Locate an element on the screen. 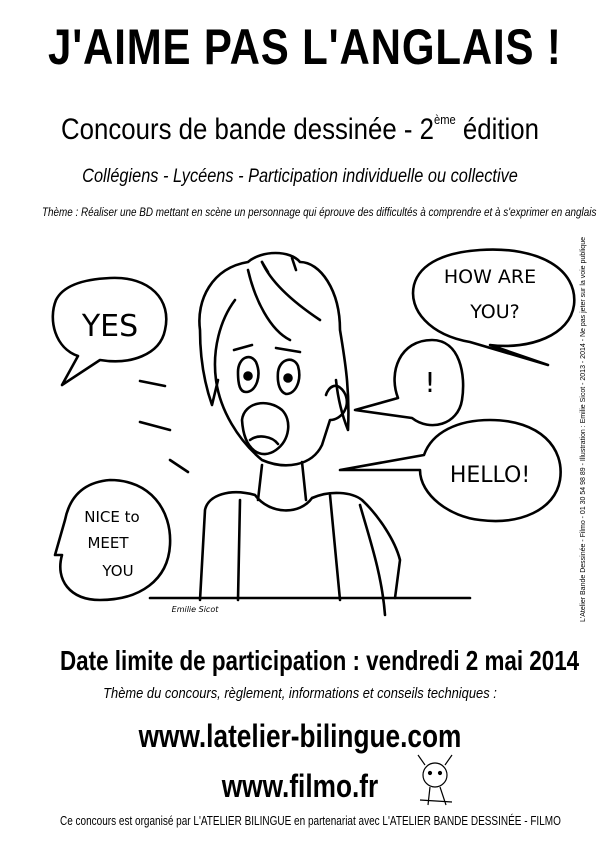  website-latelier: www.latelier-bilingue.com is located at coordinates (300, 736).